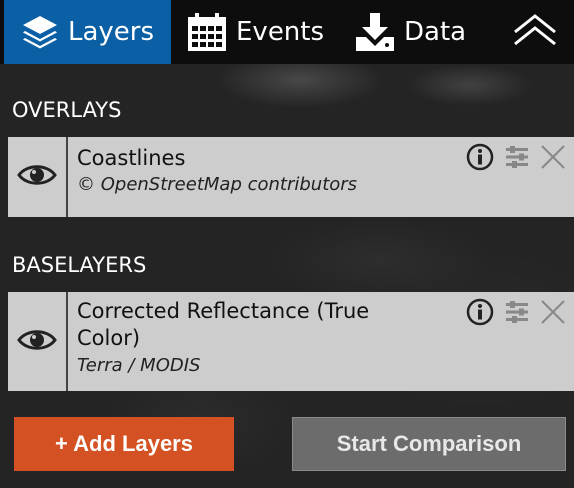  Describe the element at coordinates (131, 158) in the screenshot. I see `layer-name: Coastlines` at that location.